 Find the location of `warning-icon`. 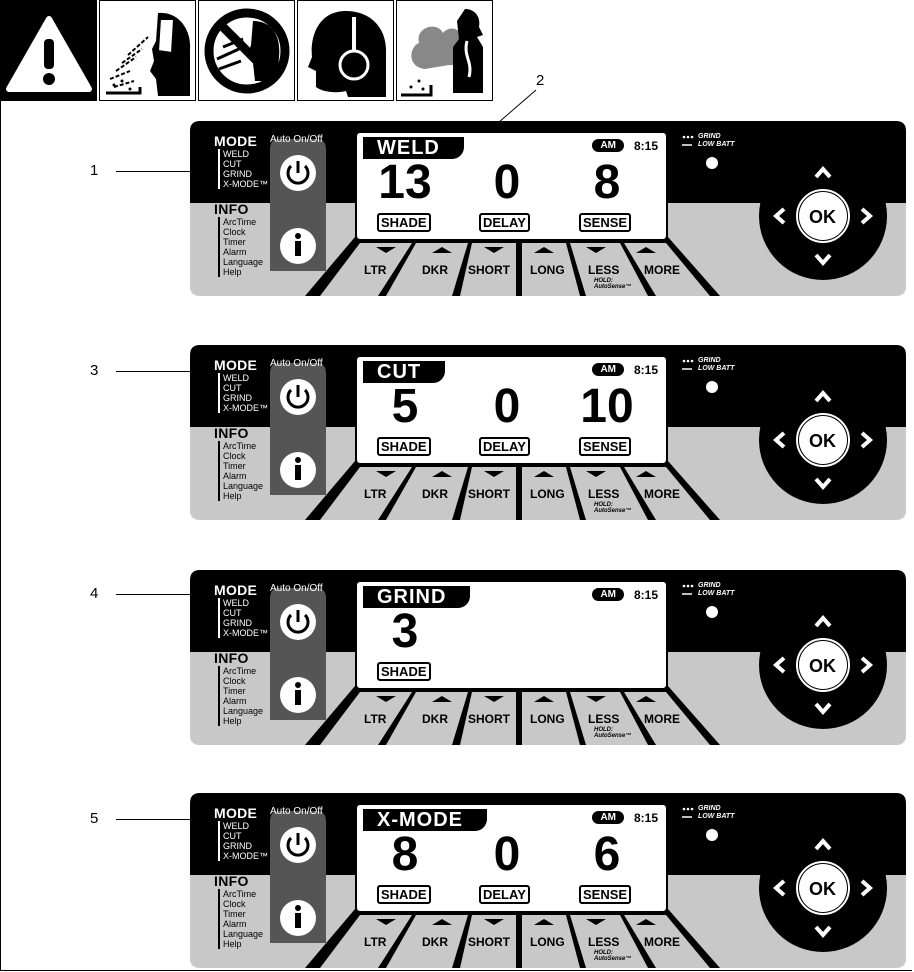

warning-icon is located at coordinates (48, 50).